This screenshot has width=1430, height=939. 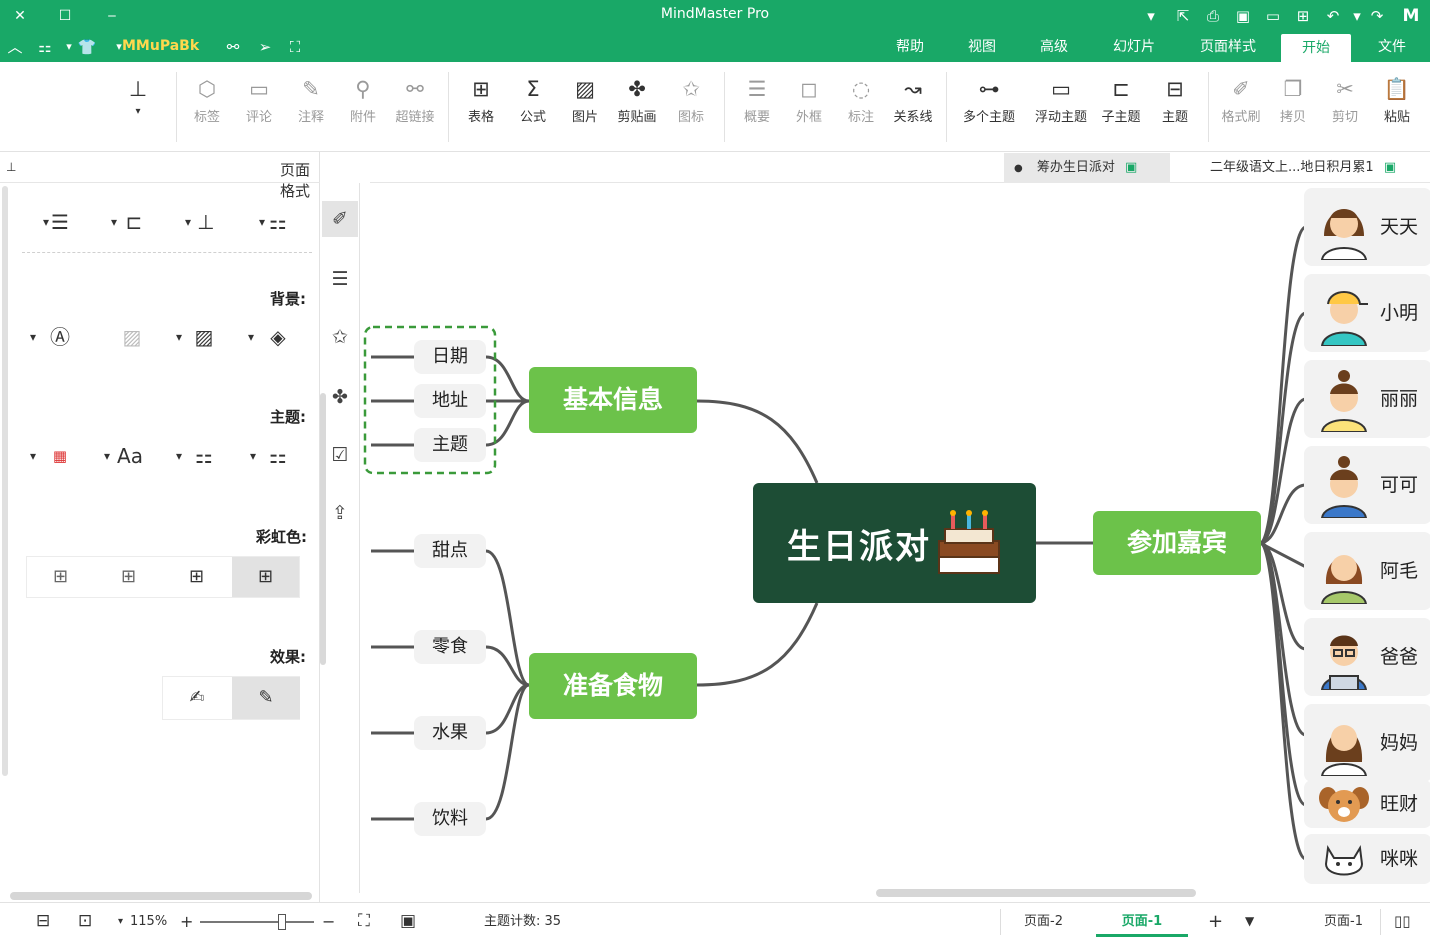 What do you see at coordinates (1333, 16) in the screenshot?
I see `undo-icon: ↶` at bounding box center [1333, 16].